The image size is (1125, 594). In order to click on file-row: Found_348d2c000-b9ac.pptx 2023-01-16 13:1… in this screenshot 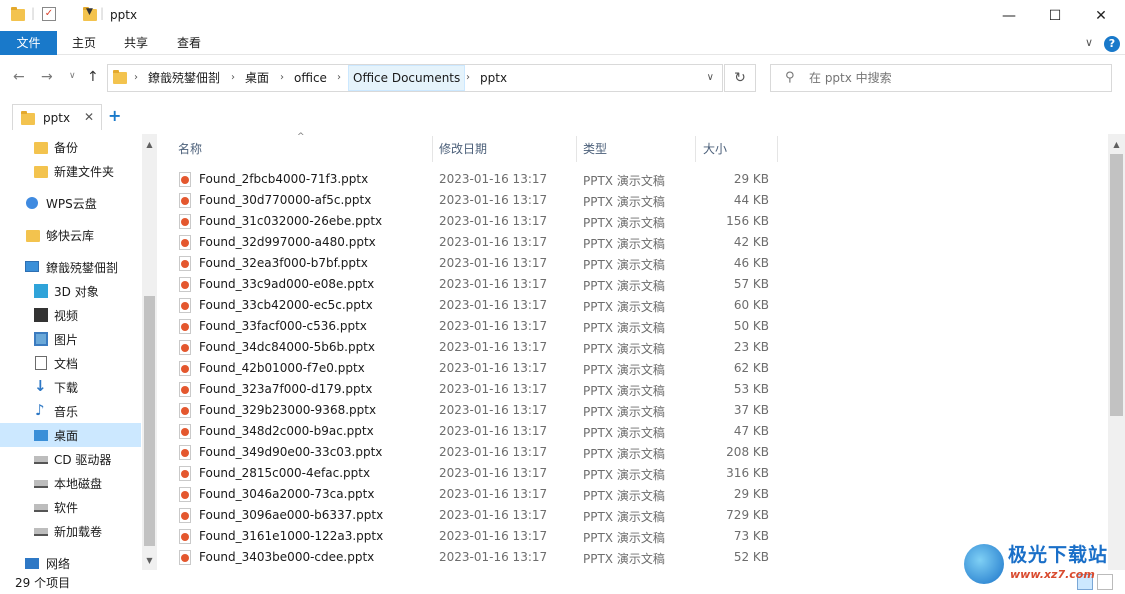, I will do `click(467, 431)`.